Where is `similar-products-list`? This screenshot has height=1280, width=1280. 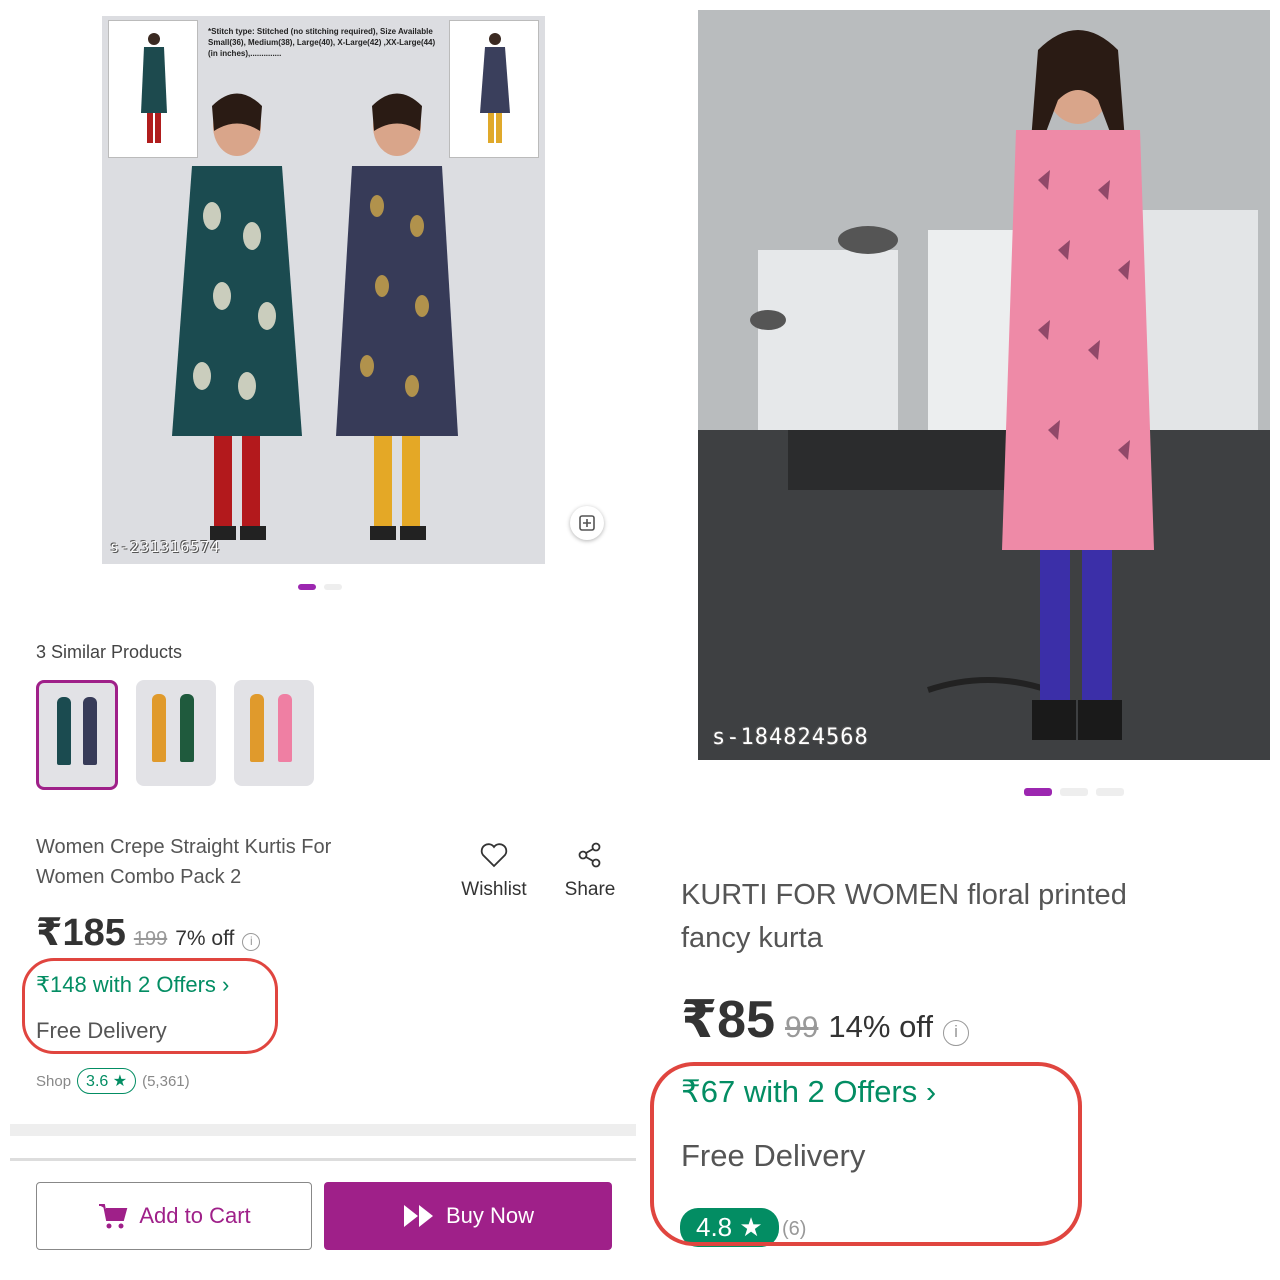
similar-products-list is located at coordinates (175, 735).